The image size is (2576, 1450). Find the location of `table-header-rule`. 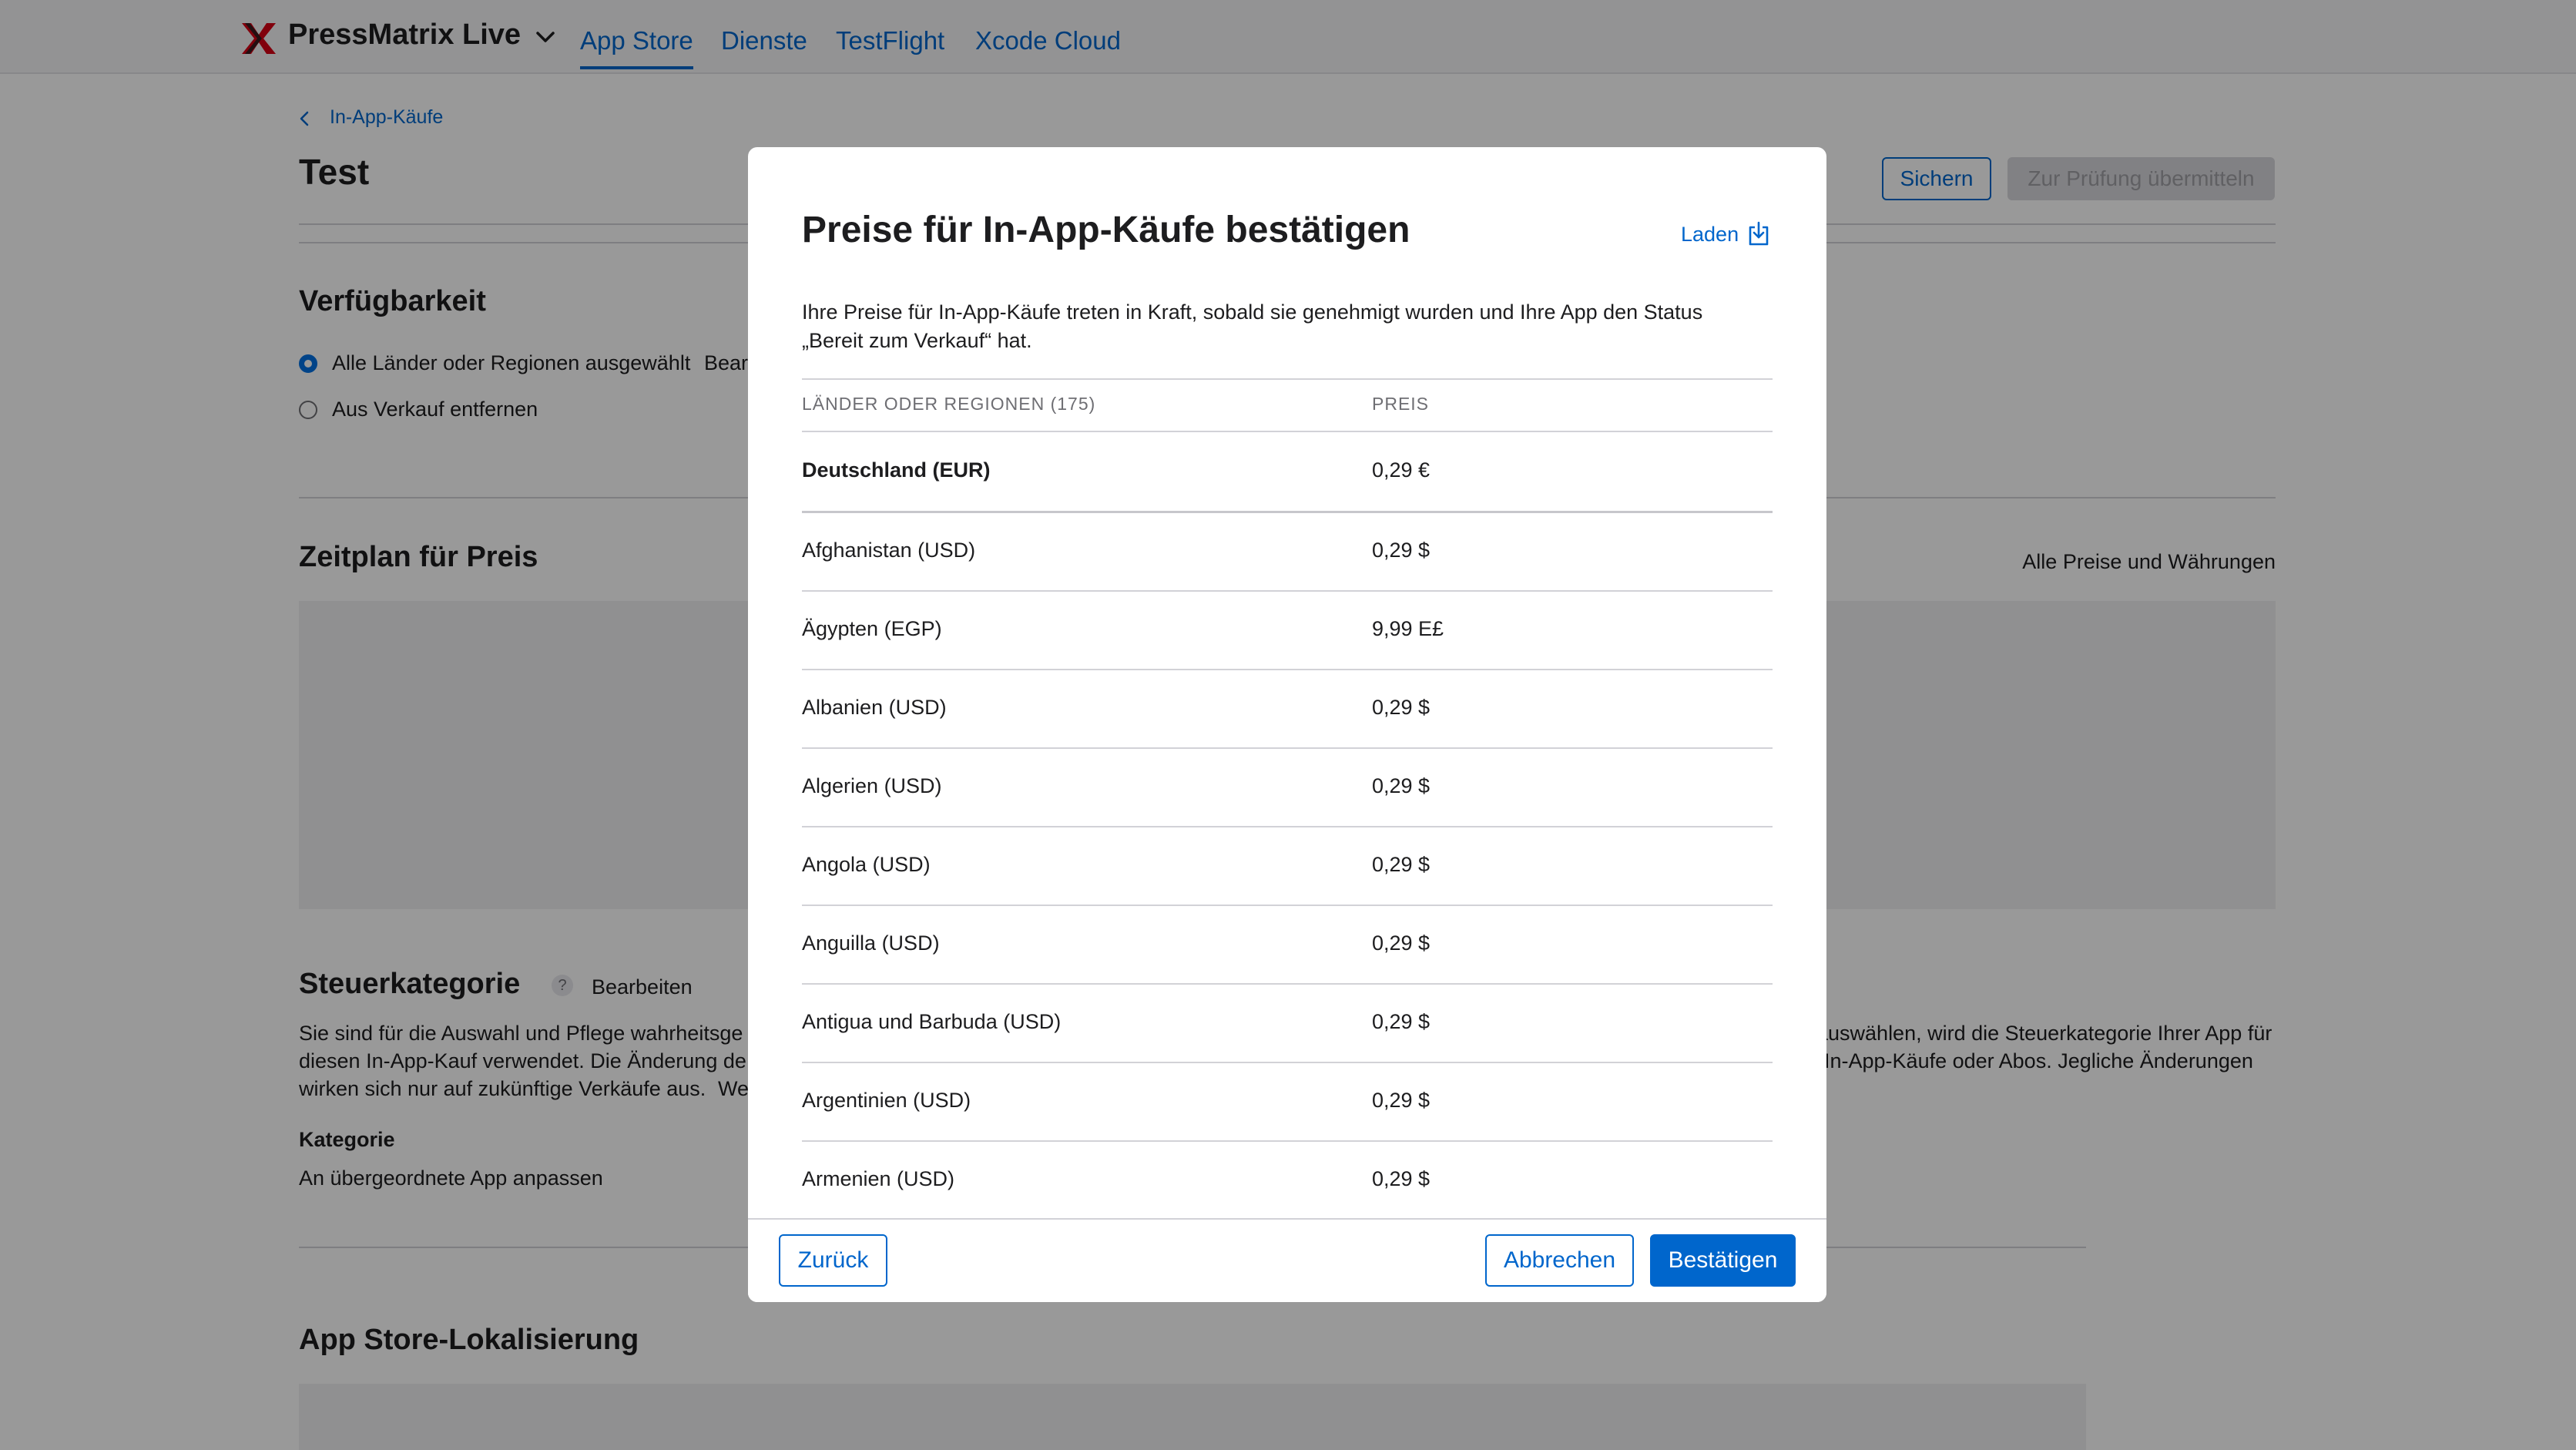

table-header-rule is located at coordinates (1287, 431).